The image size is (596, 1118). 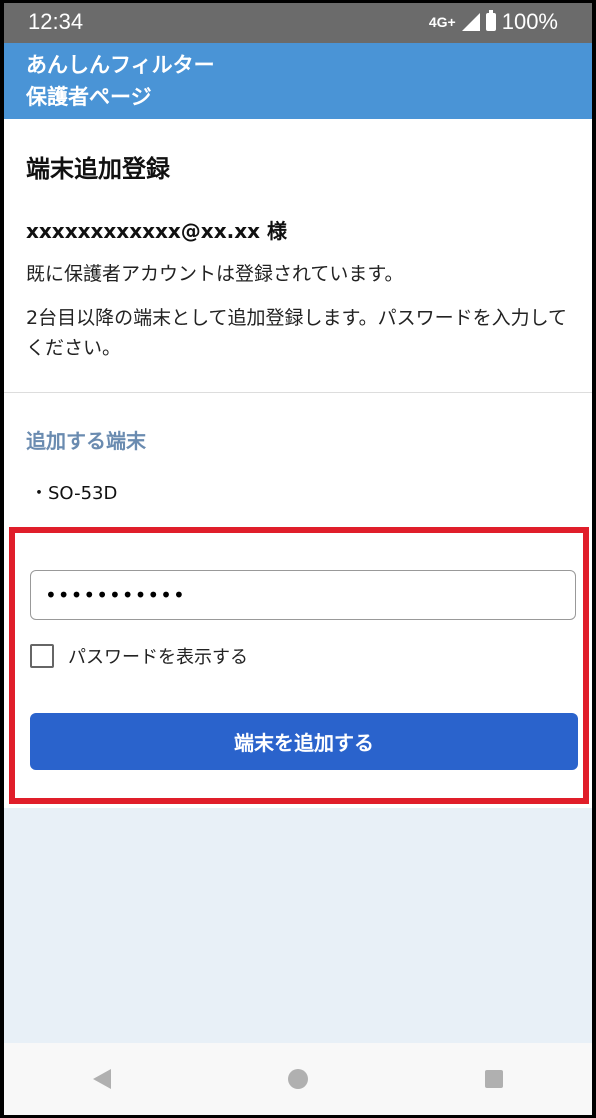 I want to click on signal-icon, so click(x=470, y=22).